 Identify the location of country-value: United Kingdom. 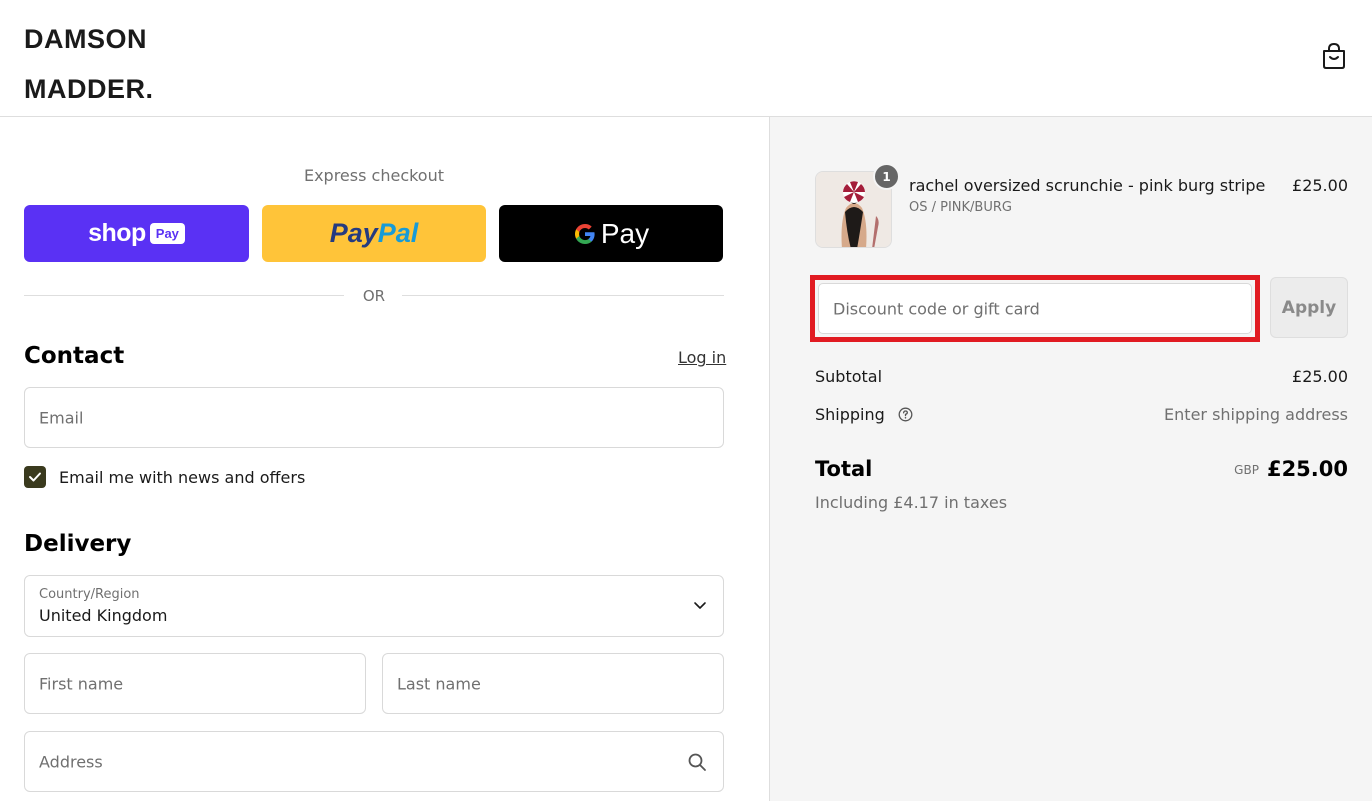
(103, 615).